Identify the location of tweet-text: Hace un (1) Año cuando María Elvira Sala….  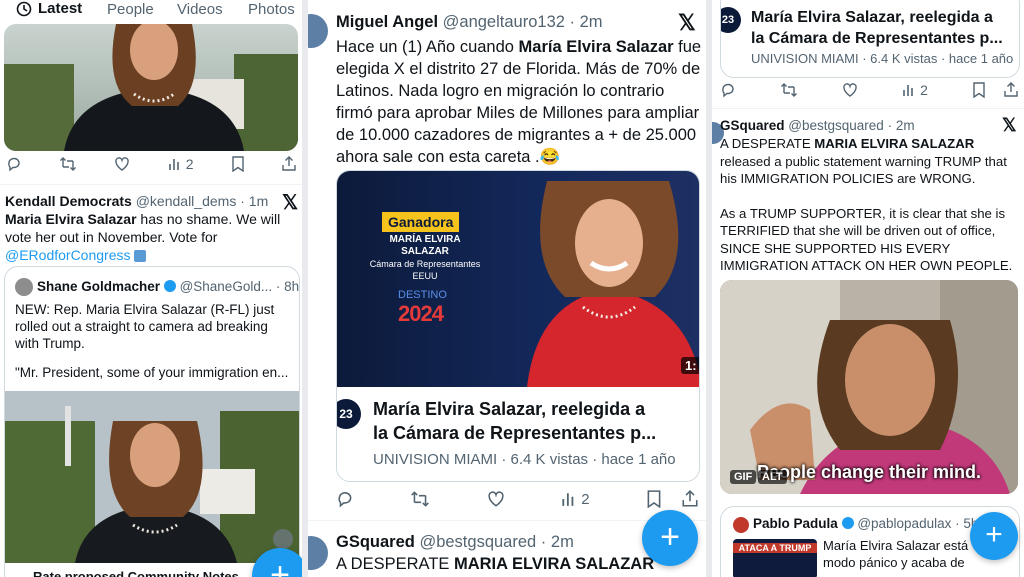
(519, 102).